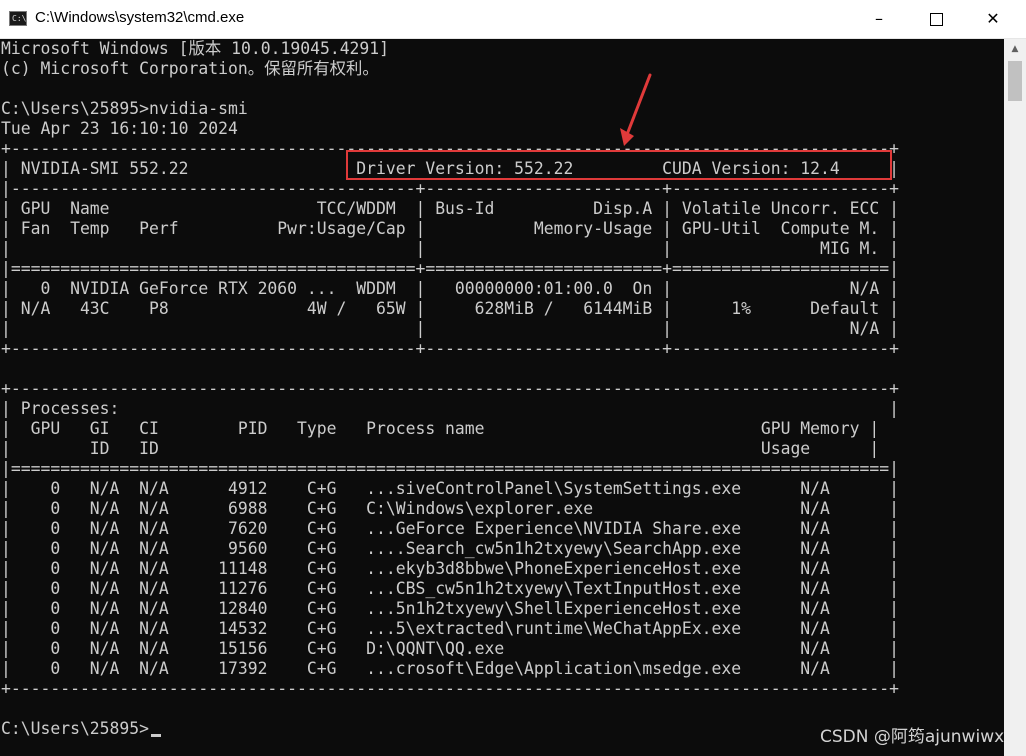 The height and width of the screenshot is (756, 1026). What do you see at coordinates (1015, 397) in the screenshot?
I see `vertical-scrollbar: ▲` at bounding box center [1015, 397].